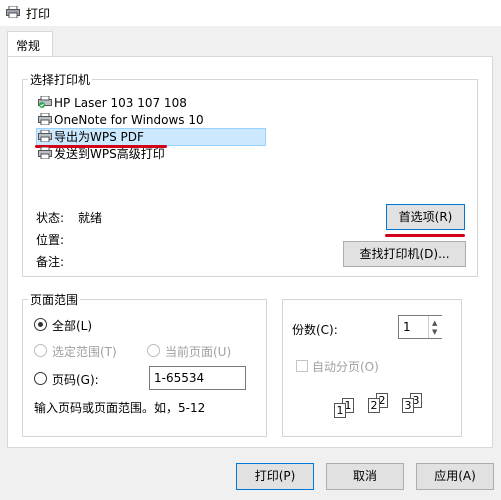 This screenshot has height=500, width=501. Describe the element at coordinates (315, 330) in the screenshot. I see `copies-label: 份数(C):` at that location.